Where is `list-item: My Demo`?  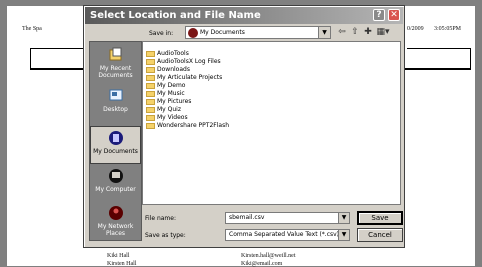 list-item: My Demo is located at coordinates (165, 86).